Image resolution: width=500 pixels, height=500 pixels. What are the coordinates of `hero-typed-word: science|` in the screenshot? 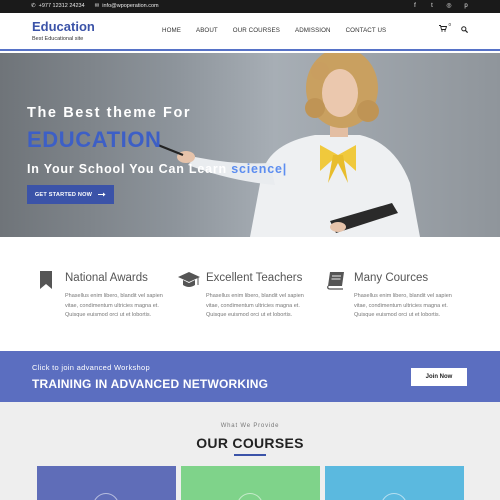 It's located at (259, 169).